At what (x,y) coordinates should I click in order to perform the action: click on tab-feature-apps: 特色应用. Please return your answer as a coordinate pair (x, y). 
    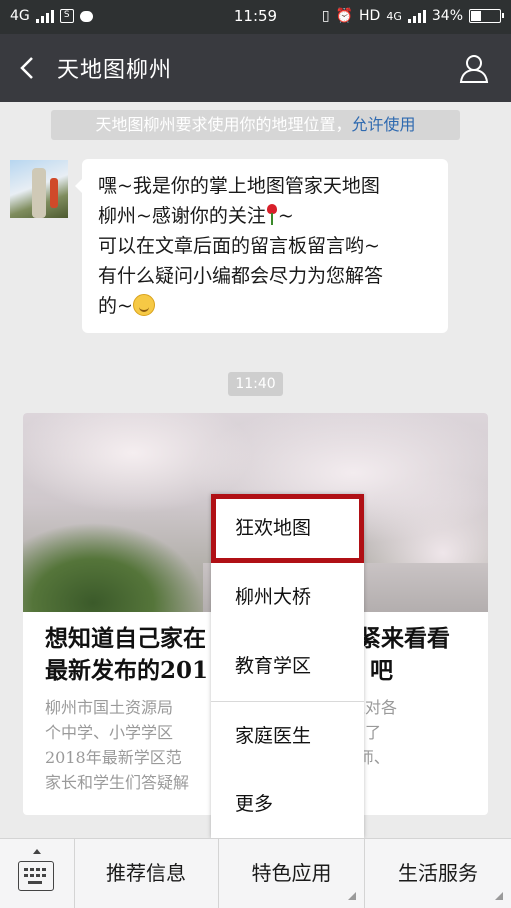
    Looking at the image, I should click on (292, 873).